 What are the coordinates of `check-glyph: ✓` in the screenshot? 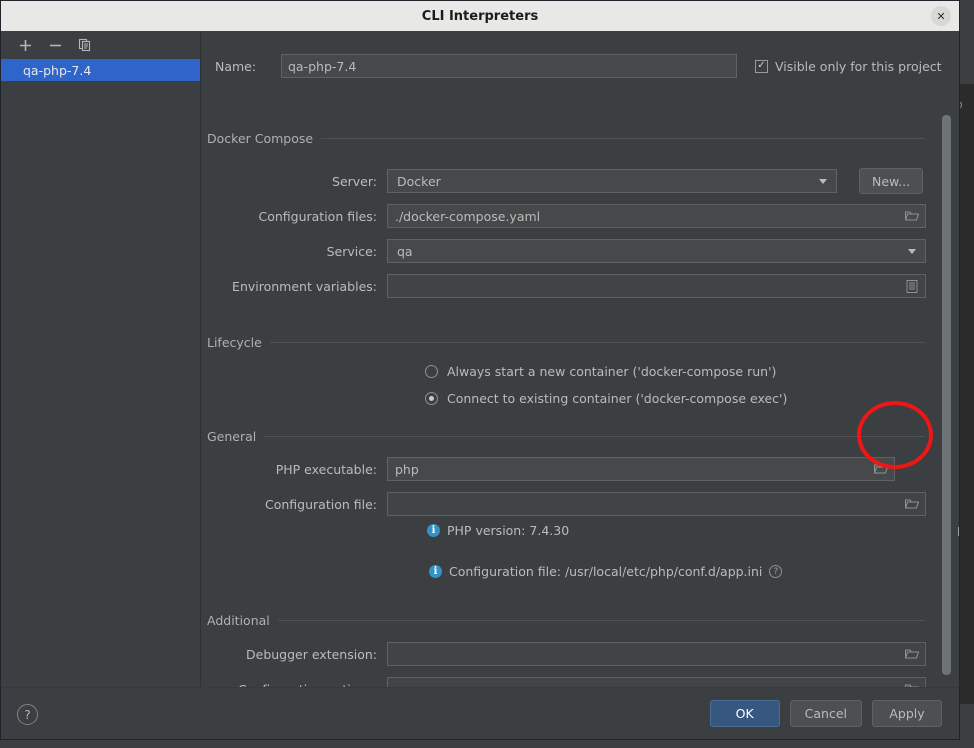 It's located at (761, 65).